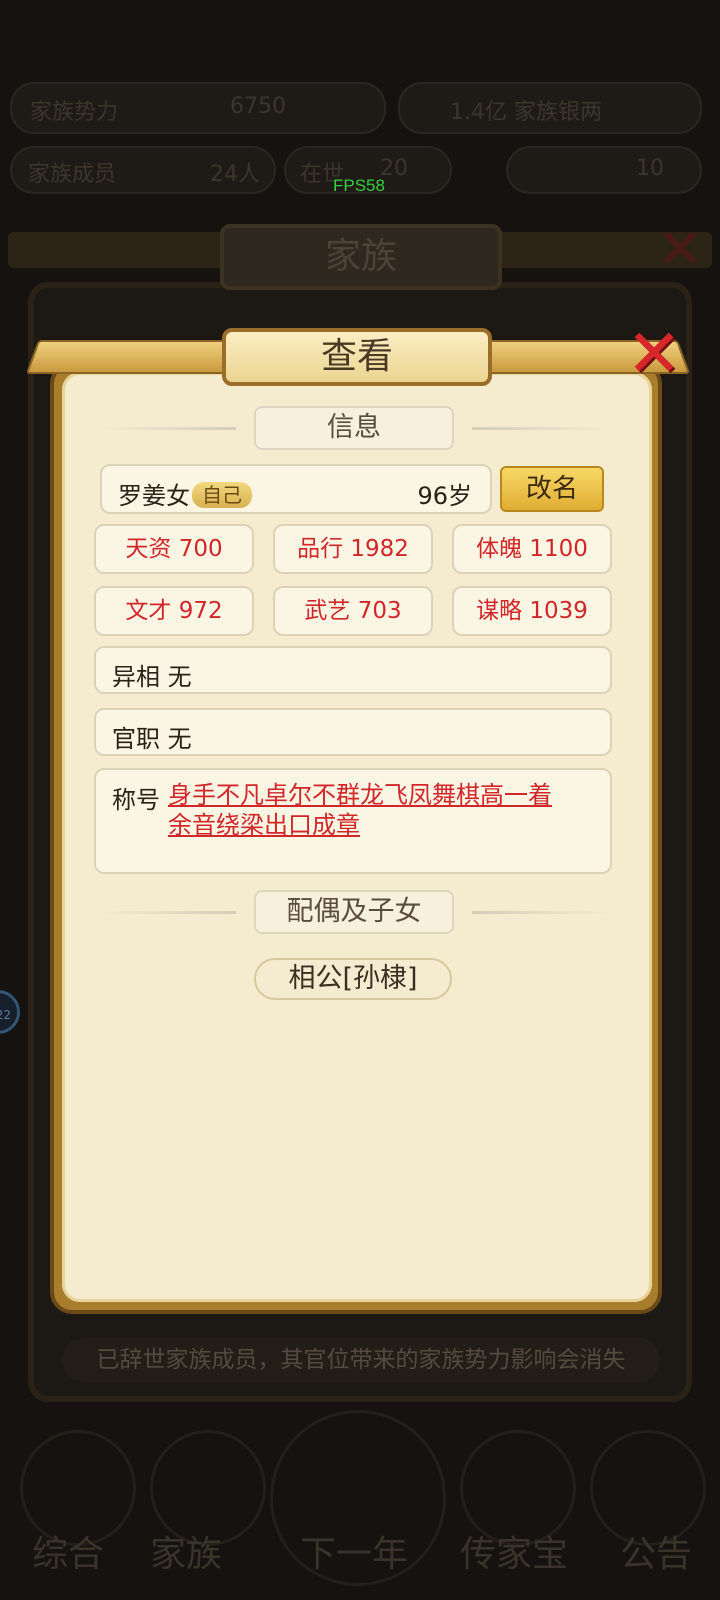  I want to click on titles-label: 称号, so click(136, 800).